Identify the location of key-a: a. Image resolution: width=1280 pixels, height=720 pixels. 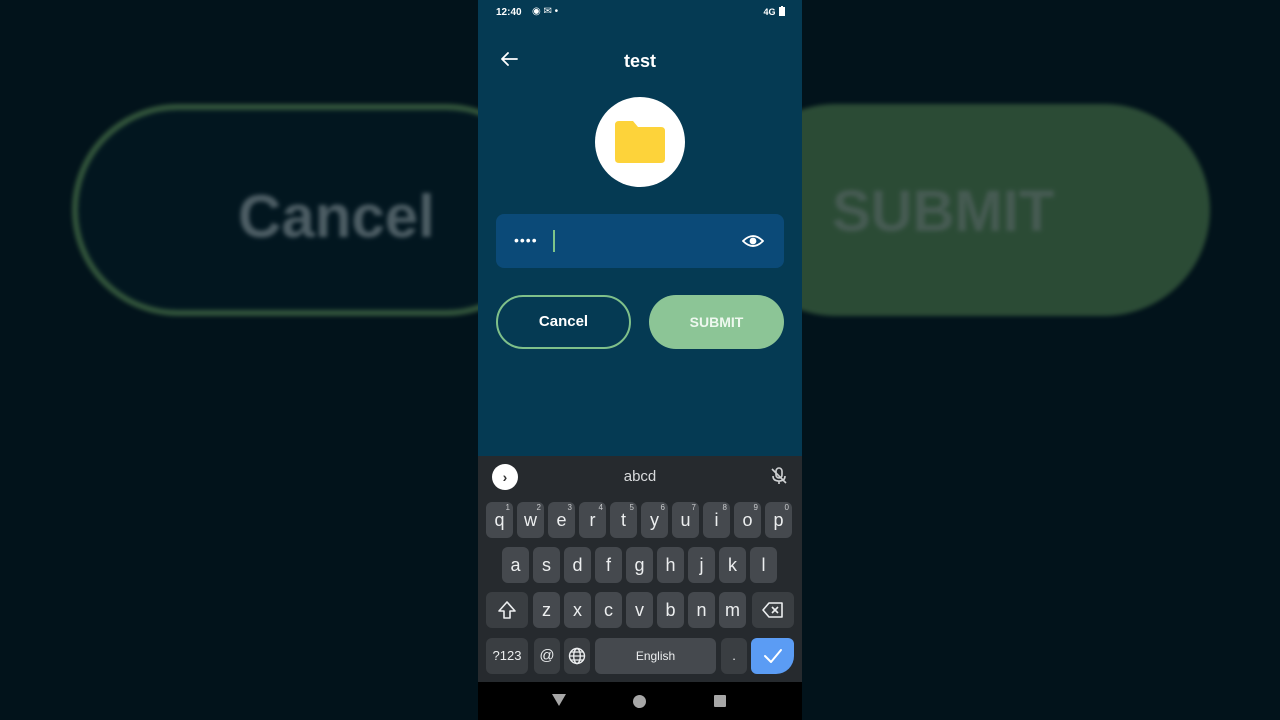
(515, 565).